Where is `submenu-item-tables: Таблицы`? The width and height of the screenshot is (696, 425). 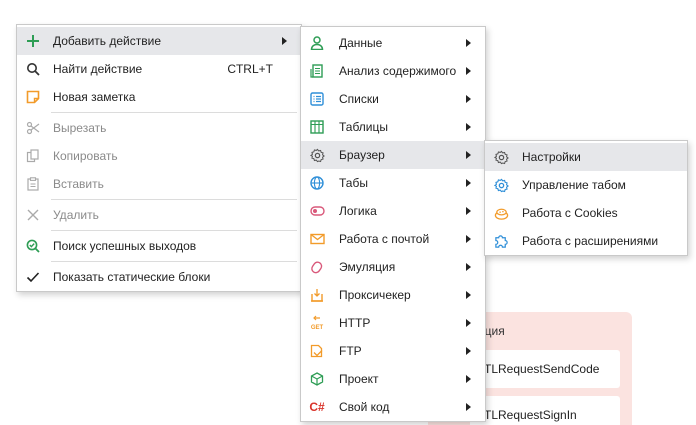
submenu-item-tables: Таблицы is located at coordinates (393, 127).